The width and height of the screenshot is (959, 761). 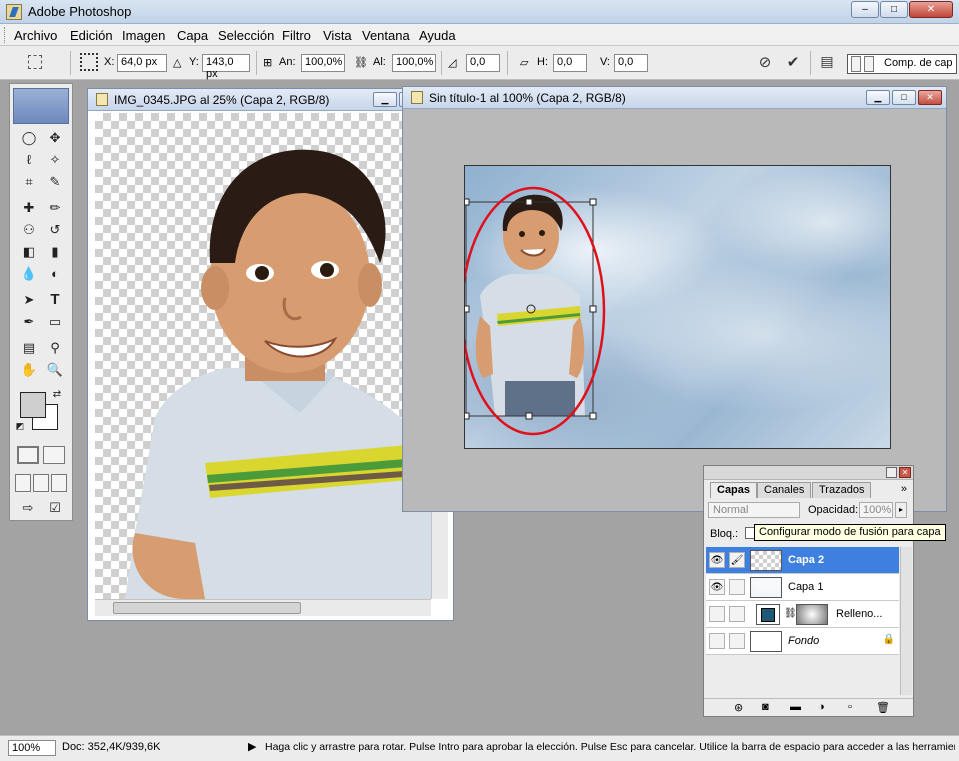 I want to click on dodge-tool-icon: ◐, so click(x=55, y=274).